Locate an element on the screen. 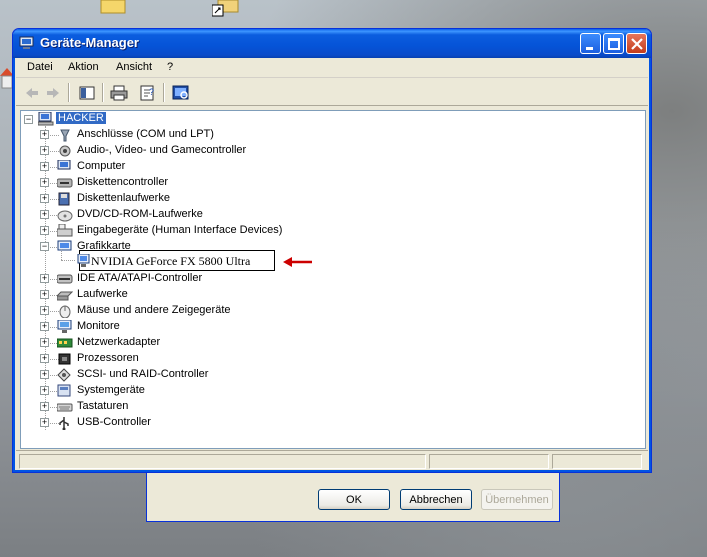 The image size is (707, 557). tree-item-diskettenlaufwerke: Diskettenlaufwerke is located at coordinates (123, 198).